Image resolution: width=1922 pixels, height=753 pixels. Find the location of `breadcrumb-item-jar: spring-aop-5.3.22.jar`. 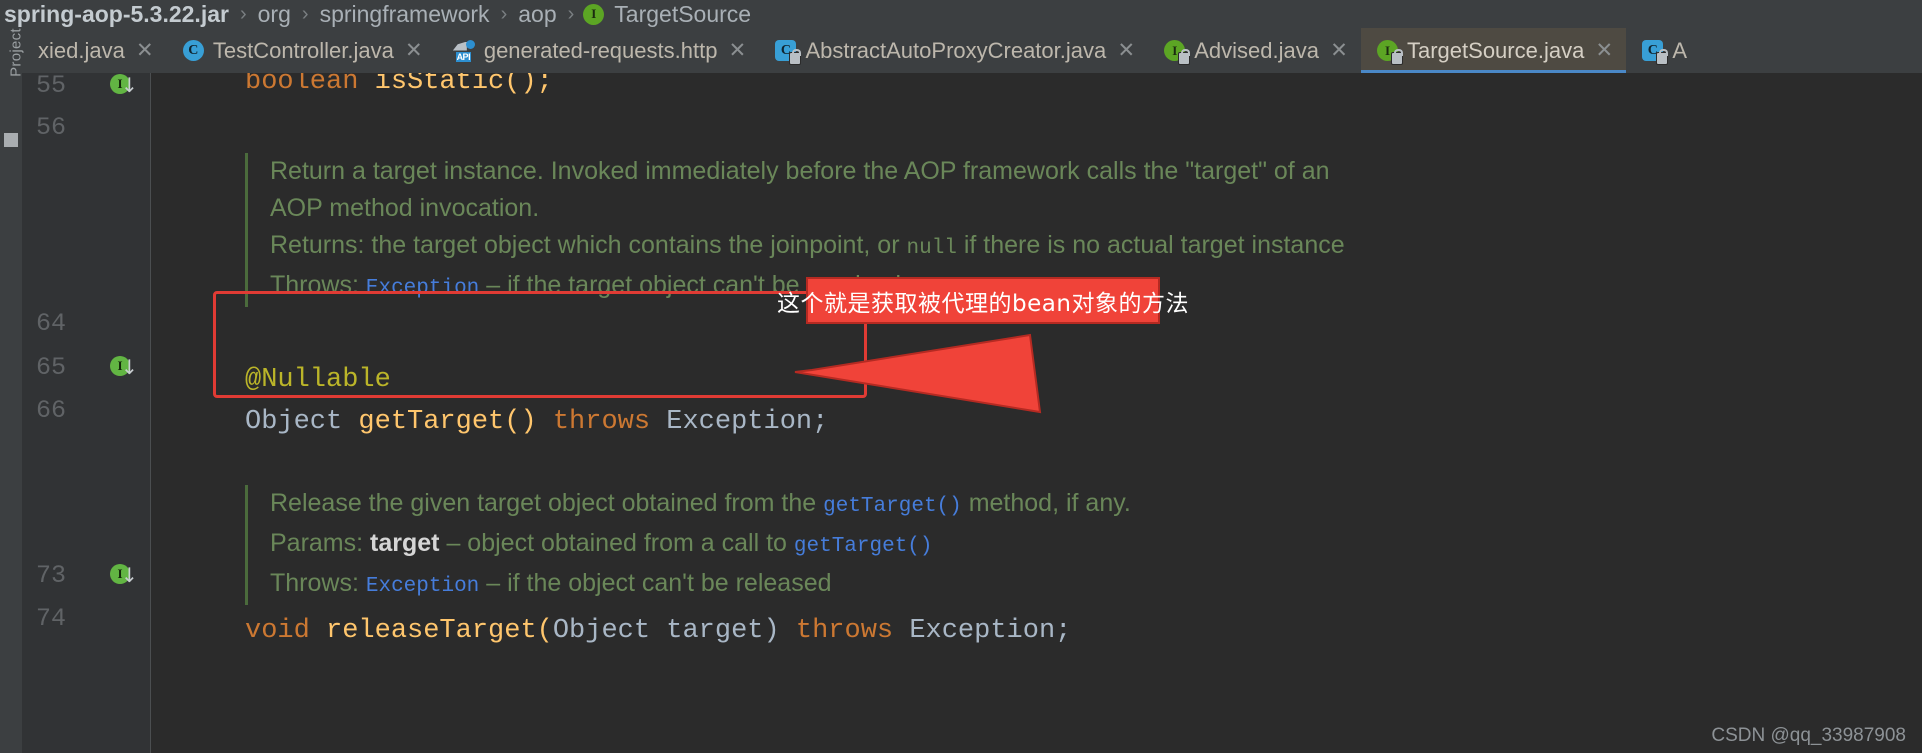

breadcrumb-item-jar: spring-aop-5.3.22.jar is located at coordinates (116, 14).